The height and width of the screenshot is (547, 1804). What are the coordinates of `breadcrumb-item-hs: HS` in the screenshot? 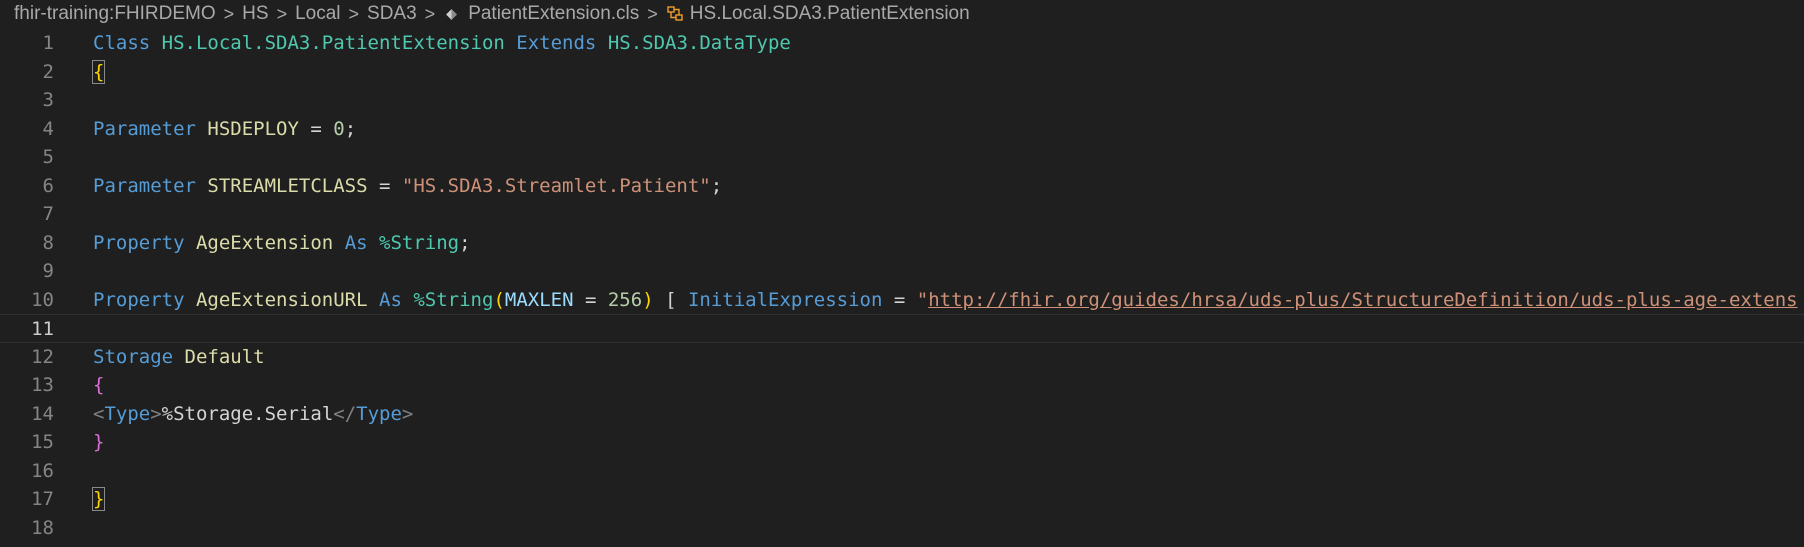 It's located at (255, 14).